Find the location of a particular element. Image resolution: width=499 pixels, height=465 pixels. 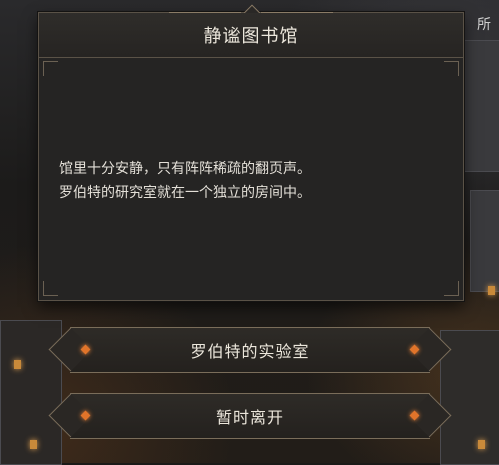

dialog-title: 静谧图书馆 is located at coordinates (251, 36).